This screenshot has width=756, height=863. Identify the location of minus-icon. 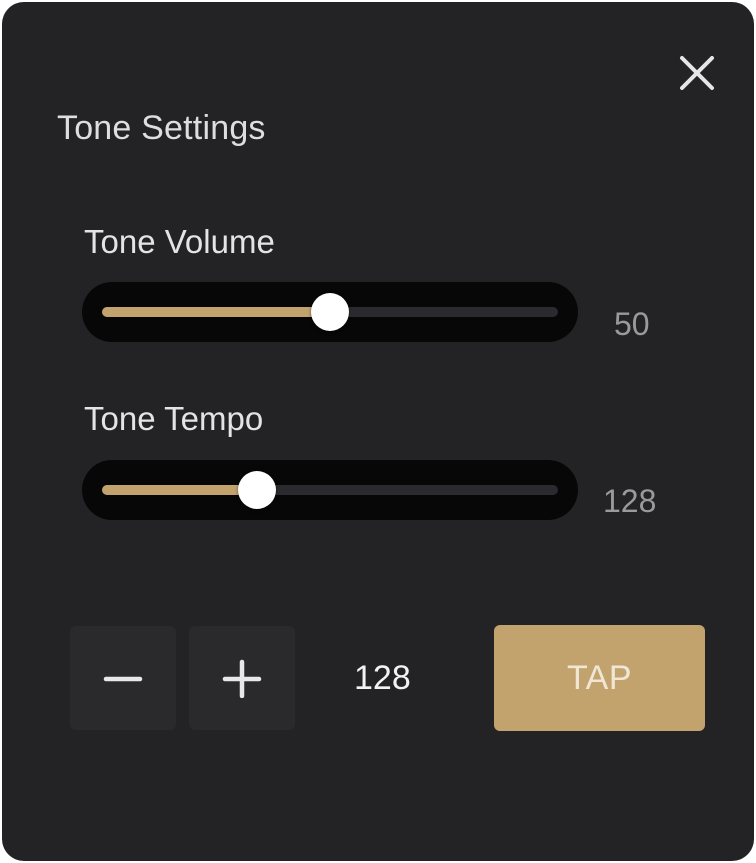
(123, 679).